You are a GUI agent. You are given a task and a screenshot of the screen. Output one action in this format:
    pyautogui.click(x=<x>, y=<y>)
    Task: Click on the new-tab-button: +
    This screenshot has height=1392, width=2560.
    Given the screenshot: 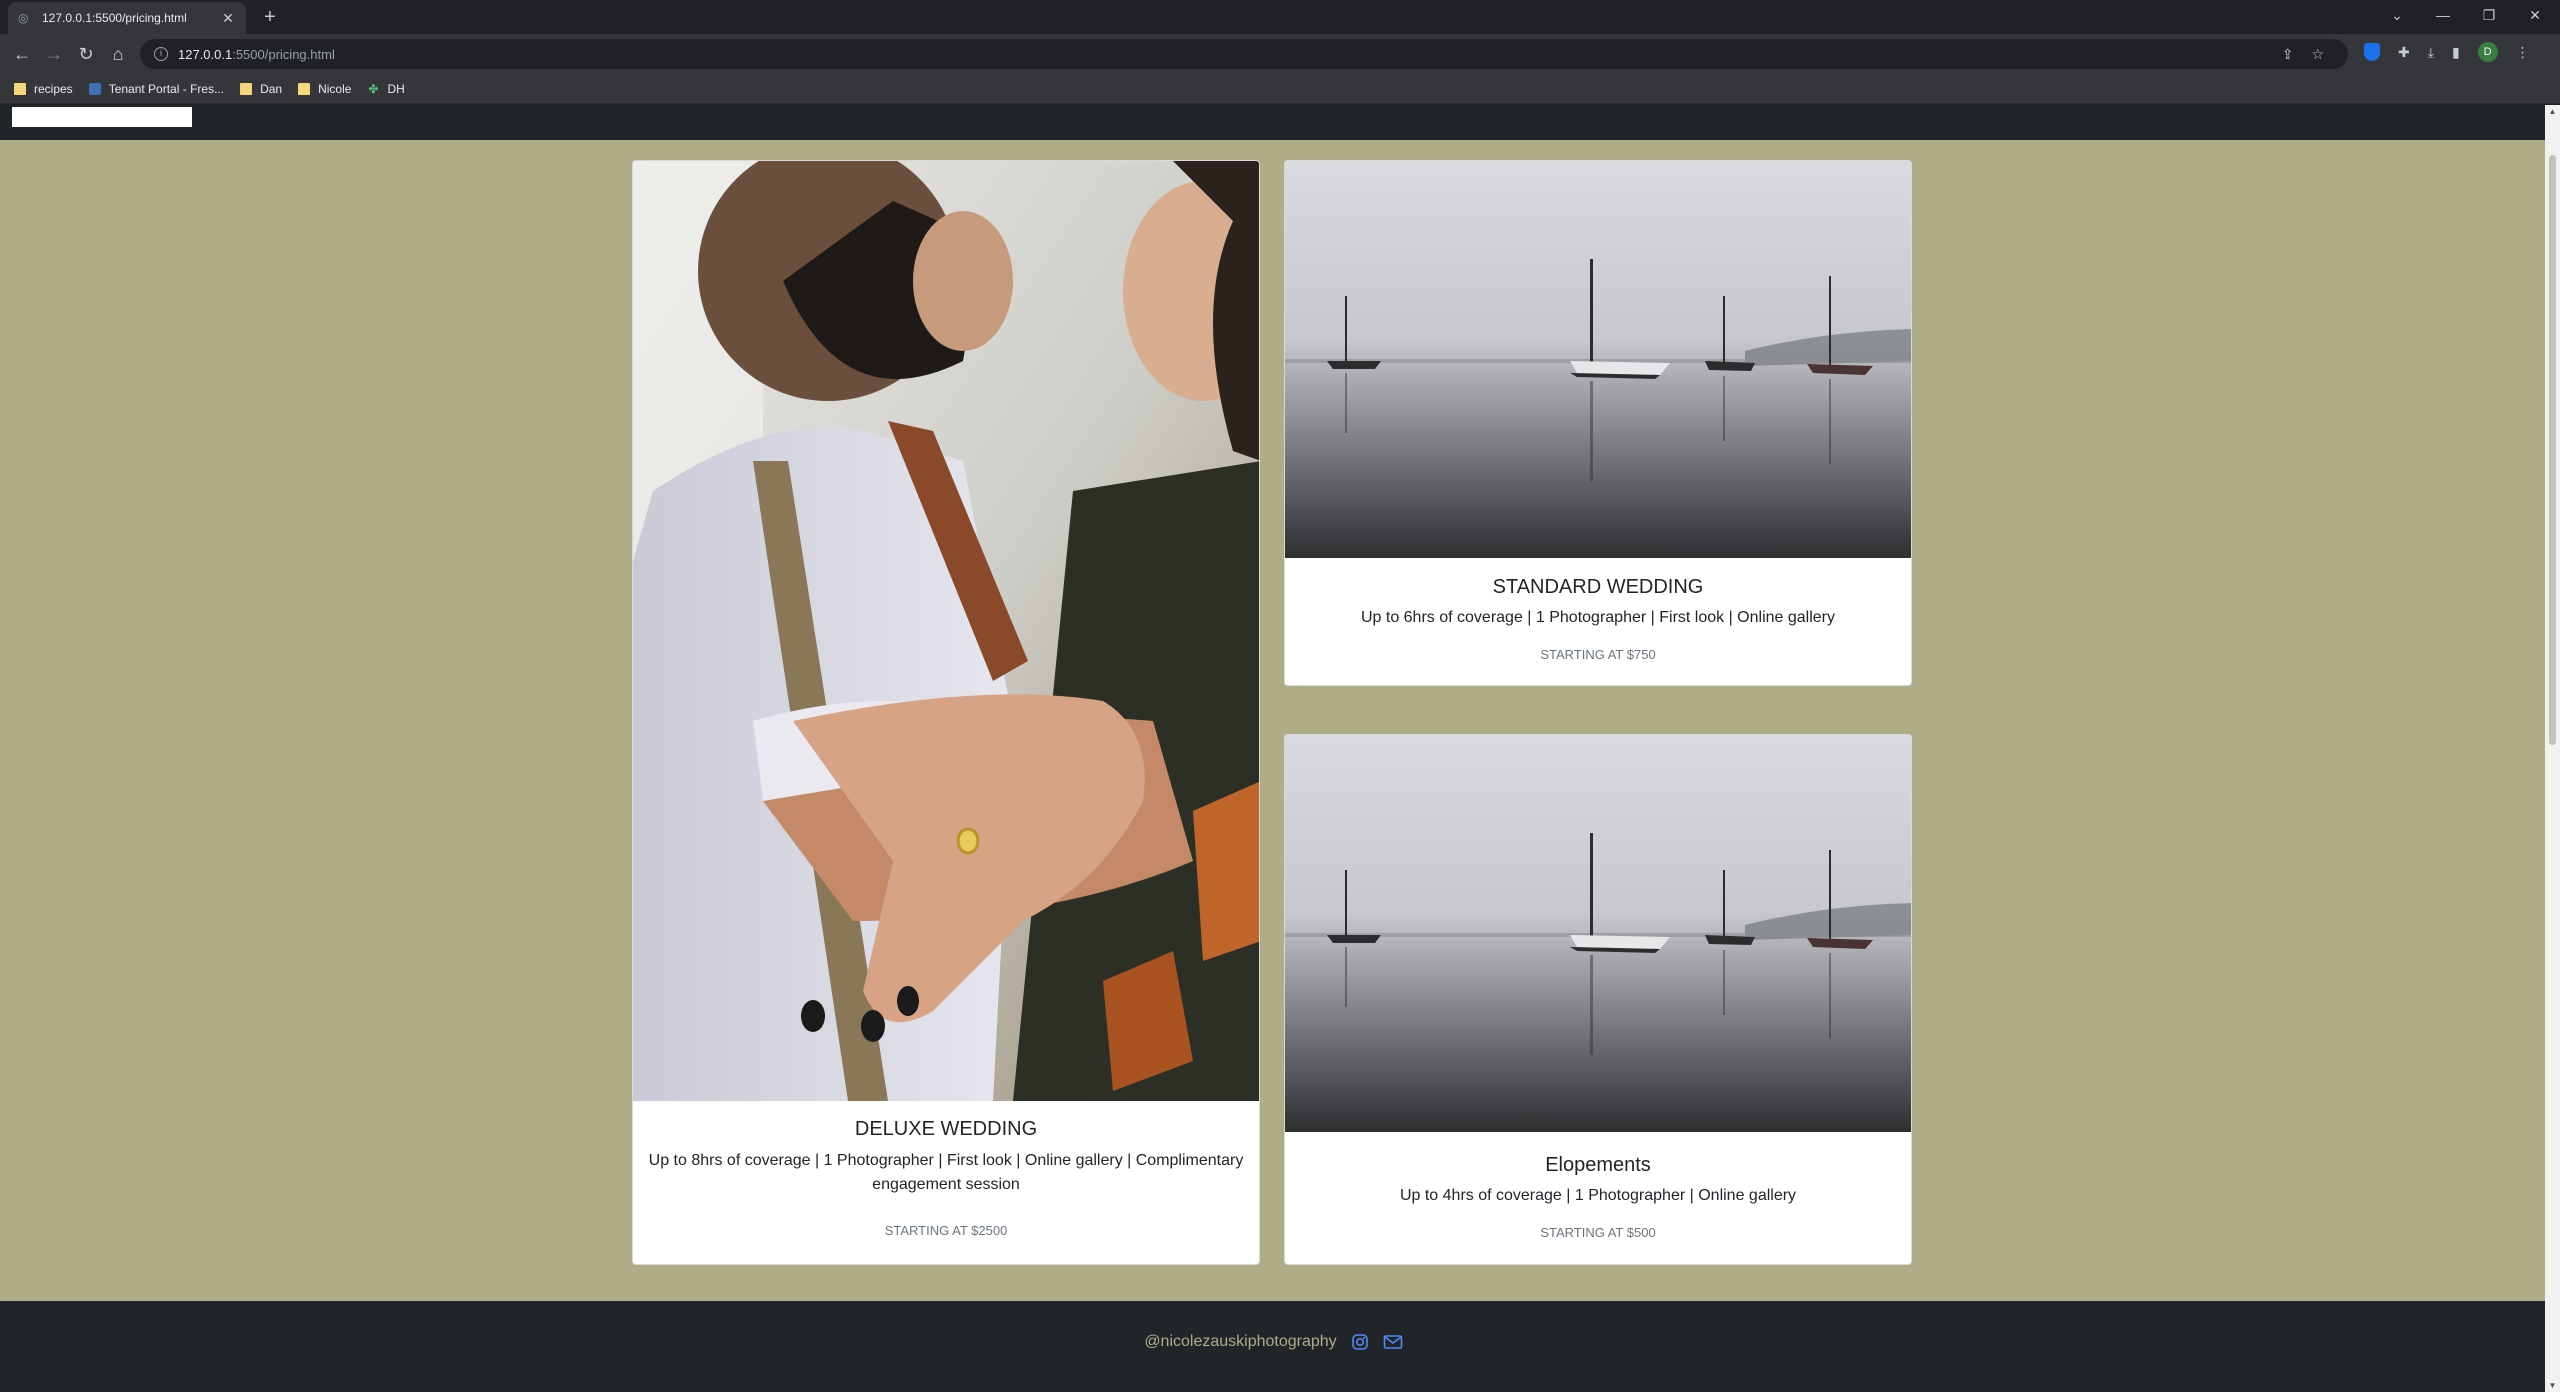 What is the action you would take?
    pyautogui.click(x=270, y=18)
    